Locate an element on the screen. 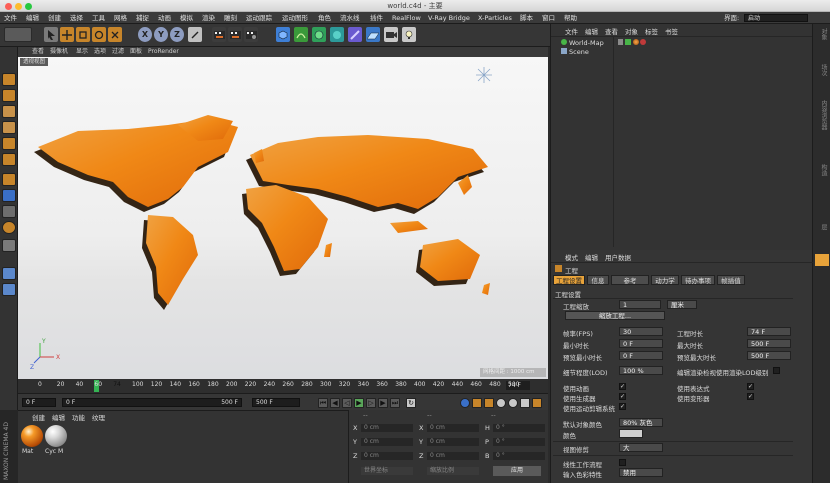 The height and width of the screenshot is (483, 830). locked-workplane-icon is located at coordinates (9, 245).